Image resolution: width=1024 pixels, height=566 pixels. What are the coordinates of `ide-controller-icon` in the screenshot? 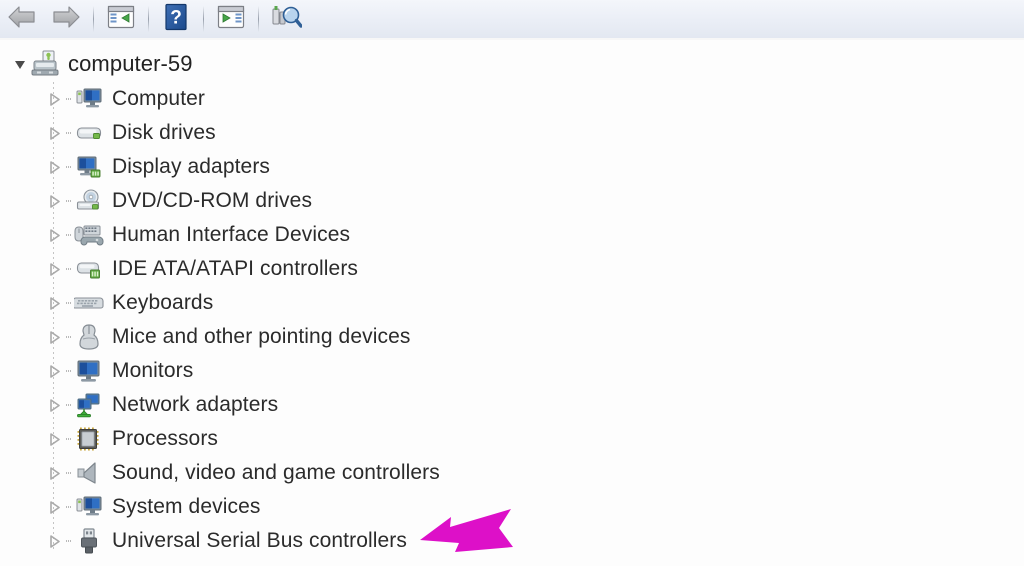 It's located at (89, 269).